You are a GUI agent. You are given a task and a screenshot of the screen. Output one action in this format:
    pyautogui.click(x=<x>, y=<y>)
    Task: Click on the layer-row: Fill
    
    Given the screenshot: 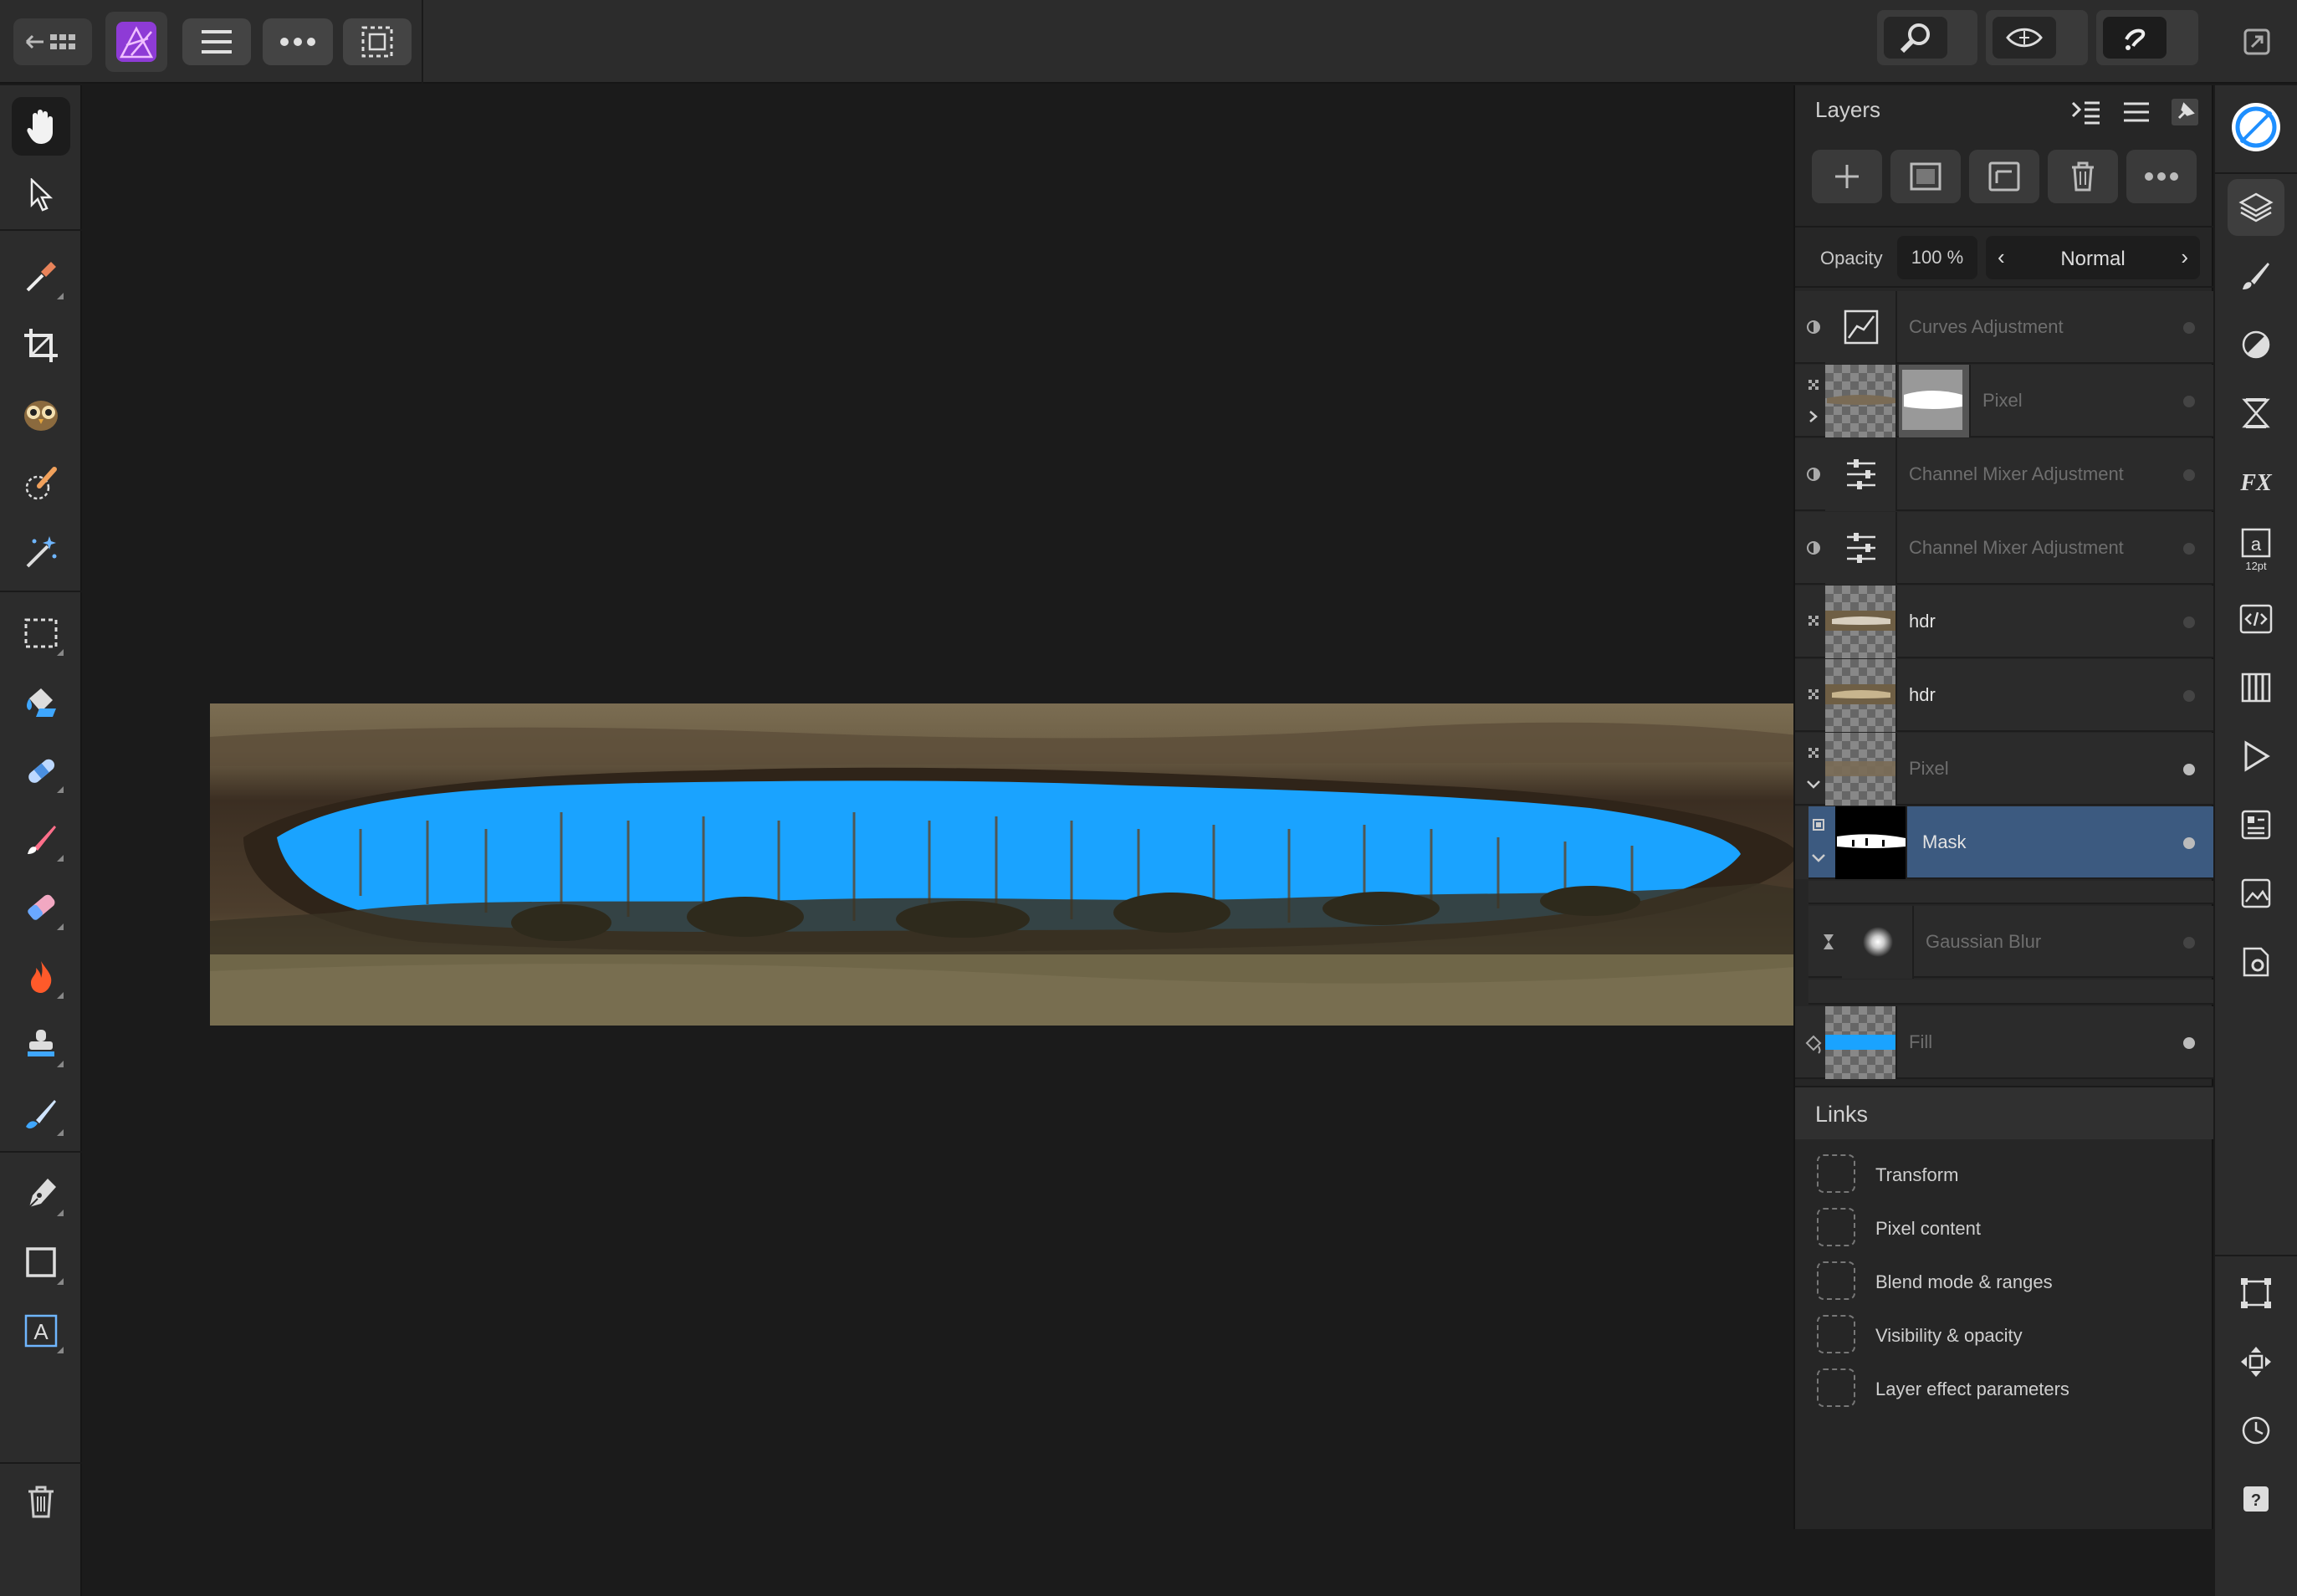 What is the action you would take?
    pyautogui.click(x=2004, y=1042)
    